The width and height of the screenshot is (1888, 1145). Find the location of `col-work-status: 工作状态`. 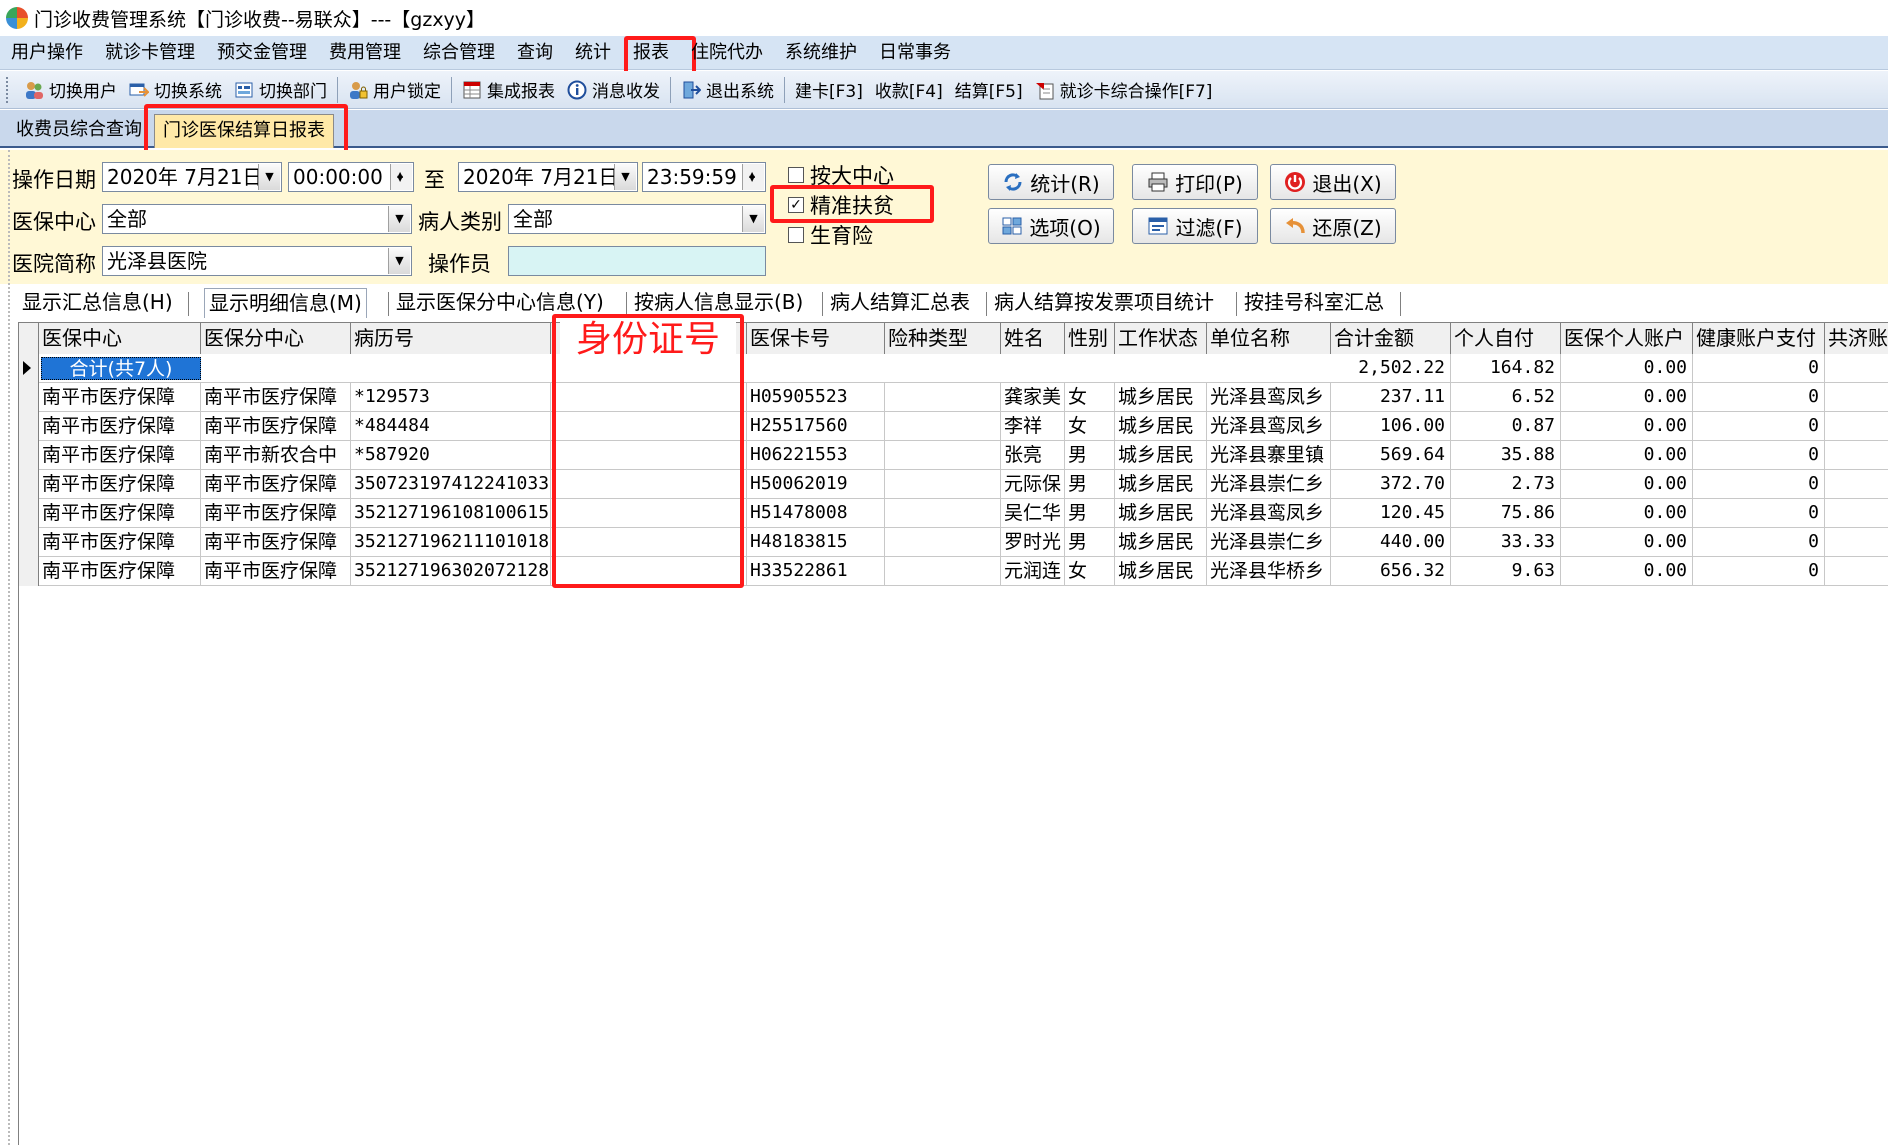

col-work-status: 工作状态 is located at coordinates (1161, 338).